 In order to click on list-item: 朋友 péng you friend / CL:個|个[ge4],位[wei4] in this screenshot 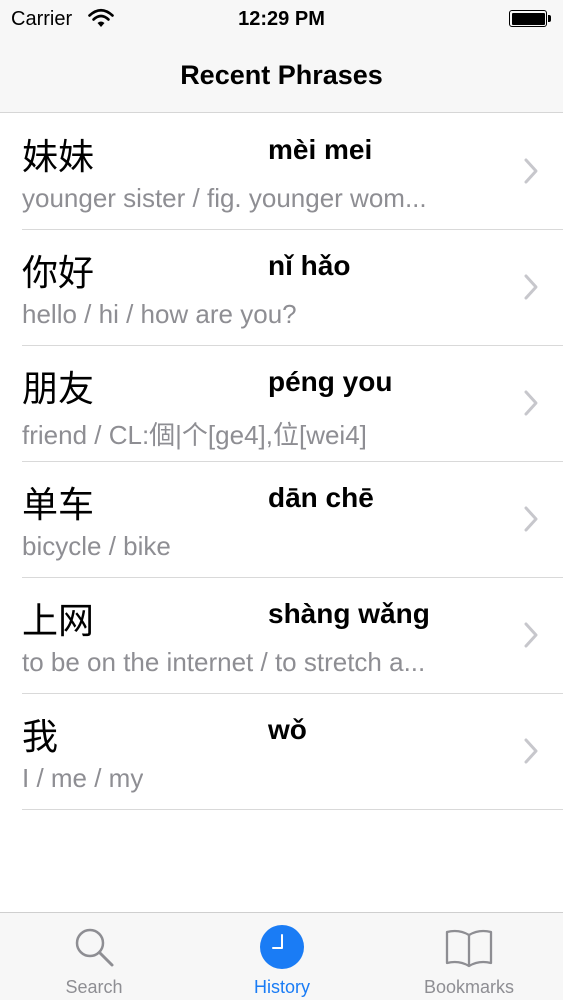, I will do `click(281, 404)`.